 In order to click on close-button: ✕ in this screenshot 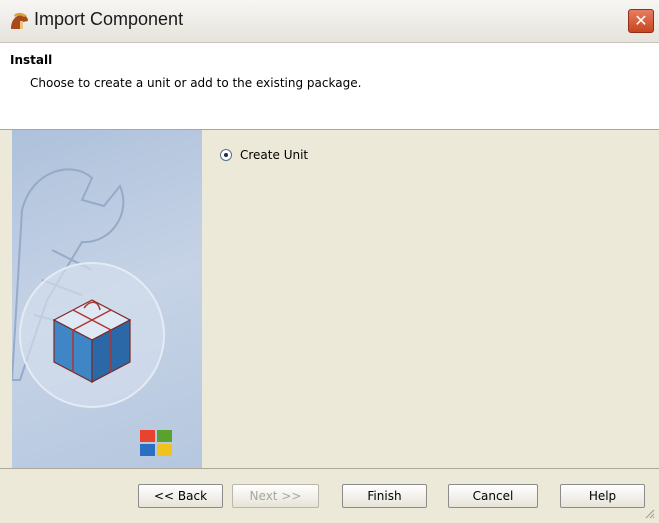, I will do `click(641, 21)`.